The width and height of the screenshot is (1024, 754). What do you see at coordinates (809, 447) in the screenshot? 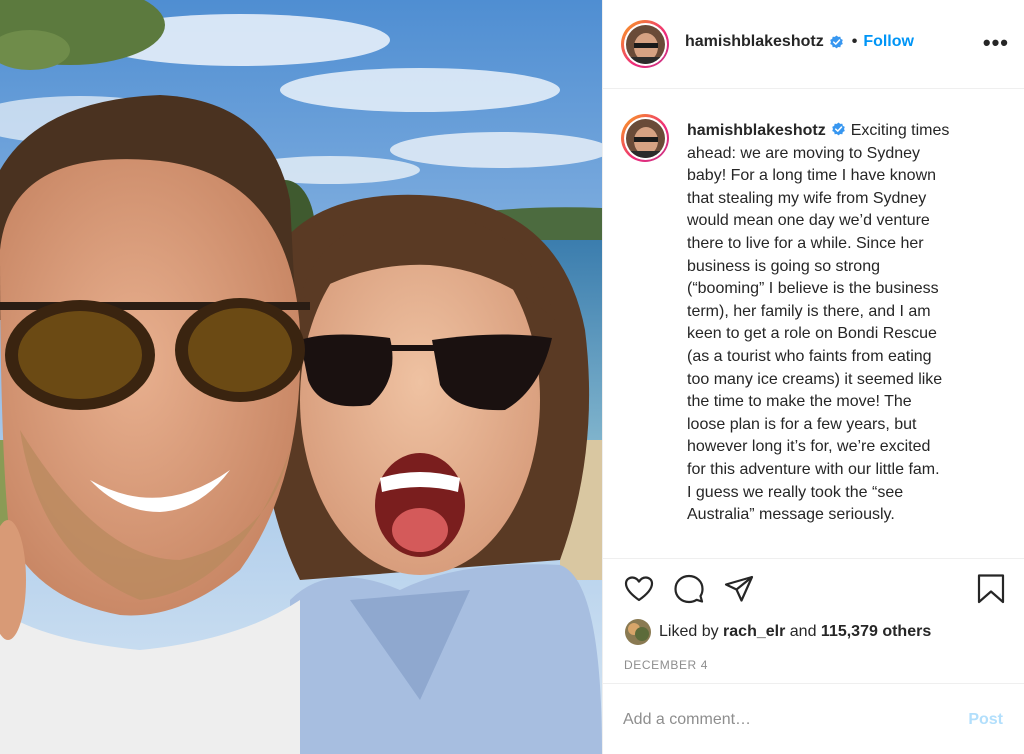
I see `caption-line: however long it’s for, we’re excited` at bounding box center [809, 447].